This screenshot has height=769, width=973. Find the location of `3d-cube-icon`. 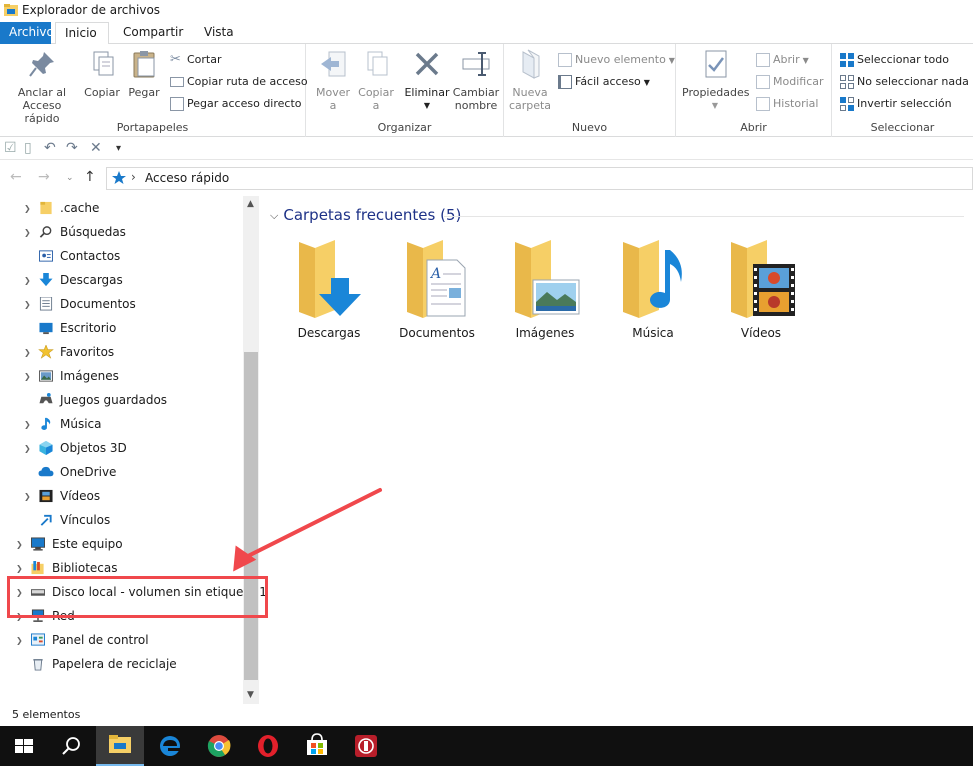

3d-cube-icon is located at coordinates (46, 448).